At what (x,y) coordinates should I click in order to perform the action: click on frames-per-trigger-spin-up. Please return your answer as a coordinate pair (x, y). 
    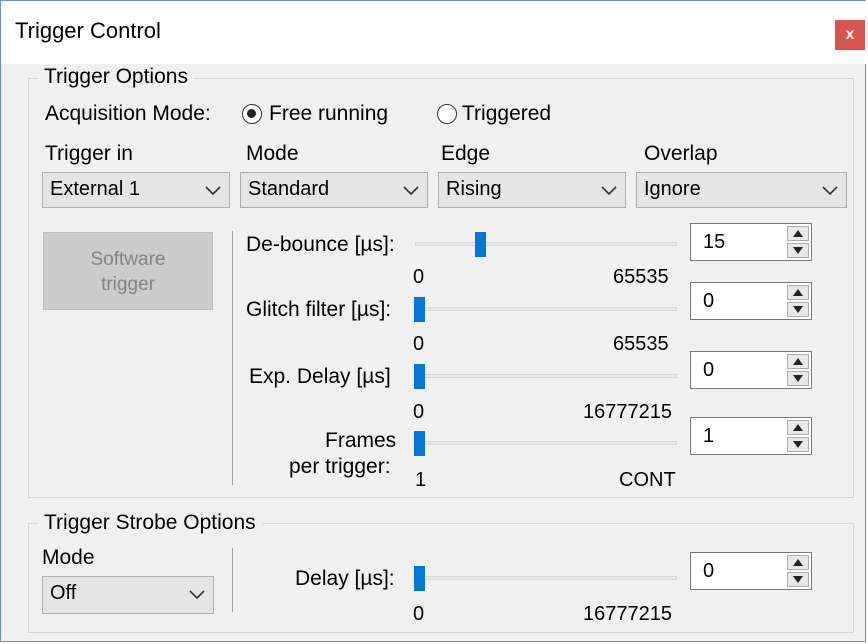
    Looking at the image, I should click on (798, 427).